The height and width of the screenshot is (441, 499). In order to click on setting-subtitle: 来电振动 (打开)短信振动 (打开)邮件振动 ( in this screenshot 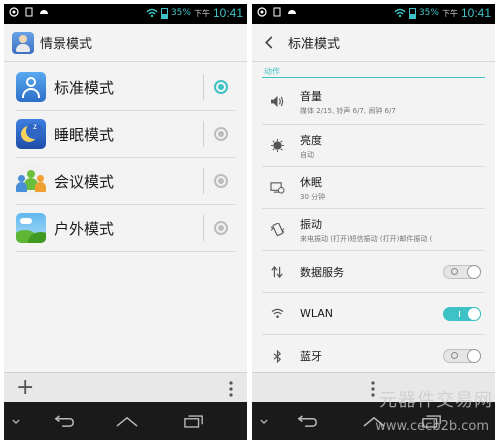, I will do `click(366, 238)`.